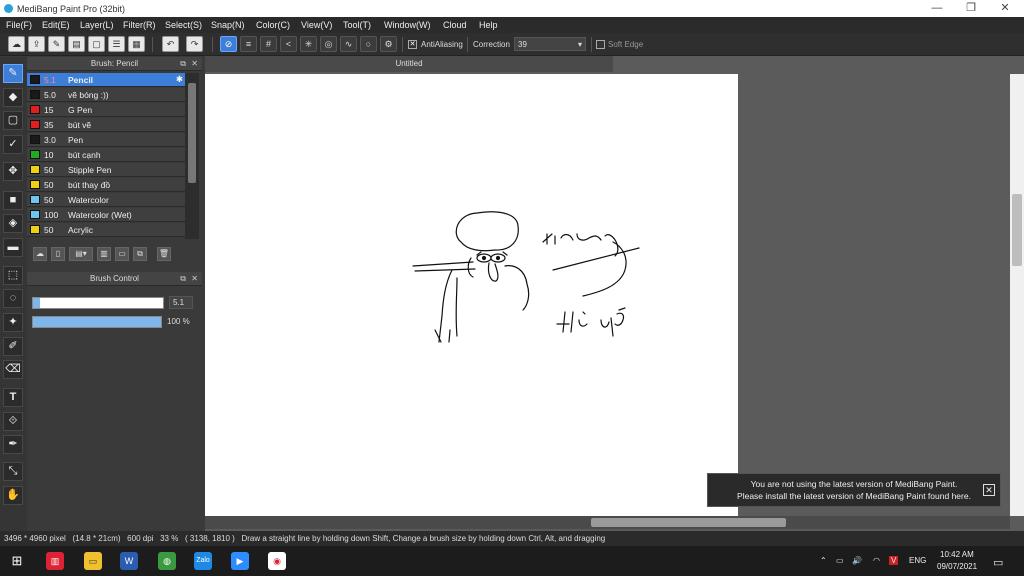  I want to click on maximize-button: ❐, so click(971, 8).